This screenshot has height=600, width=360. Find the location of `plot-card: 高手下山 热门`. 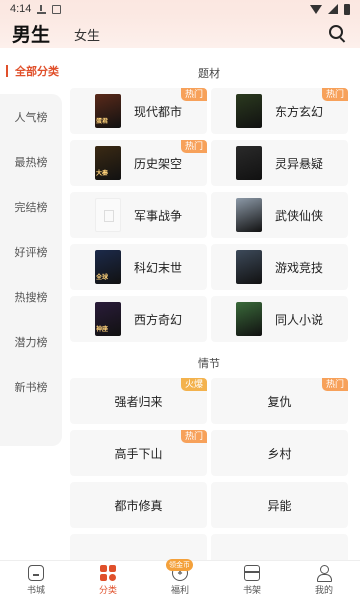

plot-card: 高手下山 热门 is located at coordinates (138, 453).